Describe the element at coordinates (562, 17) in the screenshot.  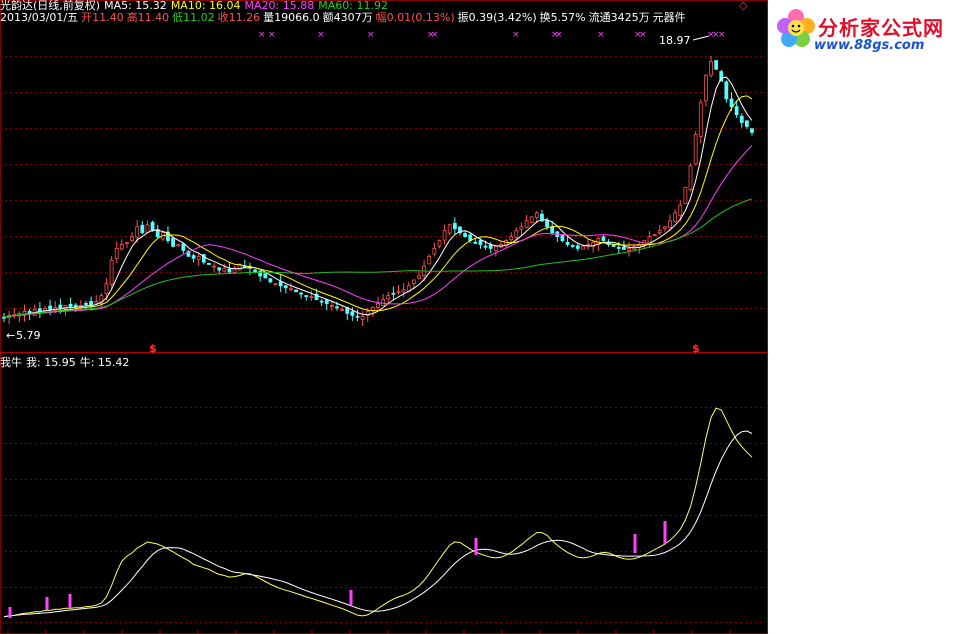
I see `quote-turnover: 换5.57%` at that location.